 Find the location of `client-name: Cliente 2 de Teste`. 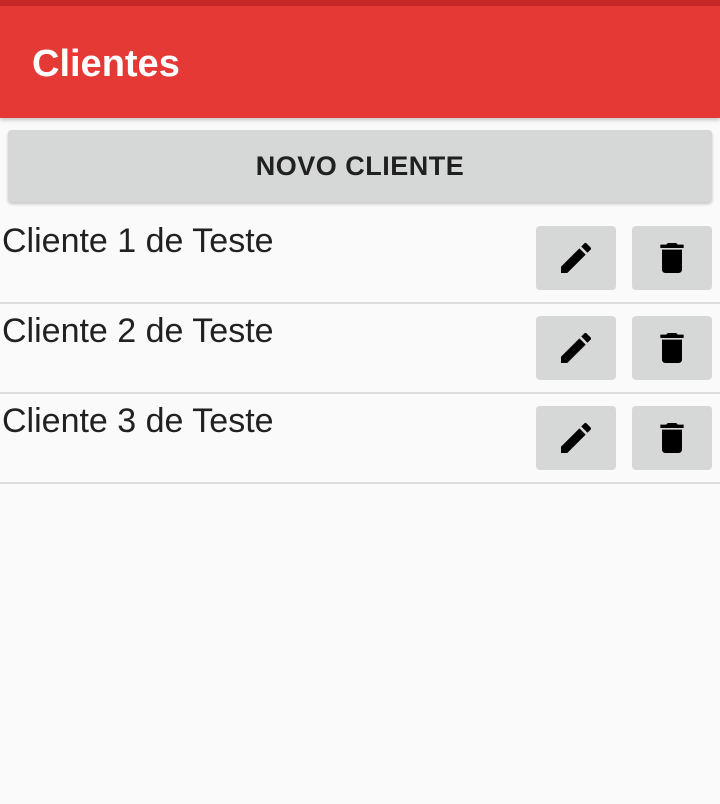

client-name: Cliente 2 de Teste is located at coordinates (138, 331).